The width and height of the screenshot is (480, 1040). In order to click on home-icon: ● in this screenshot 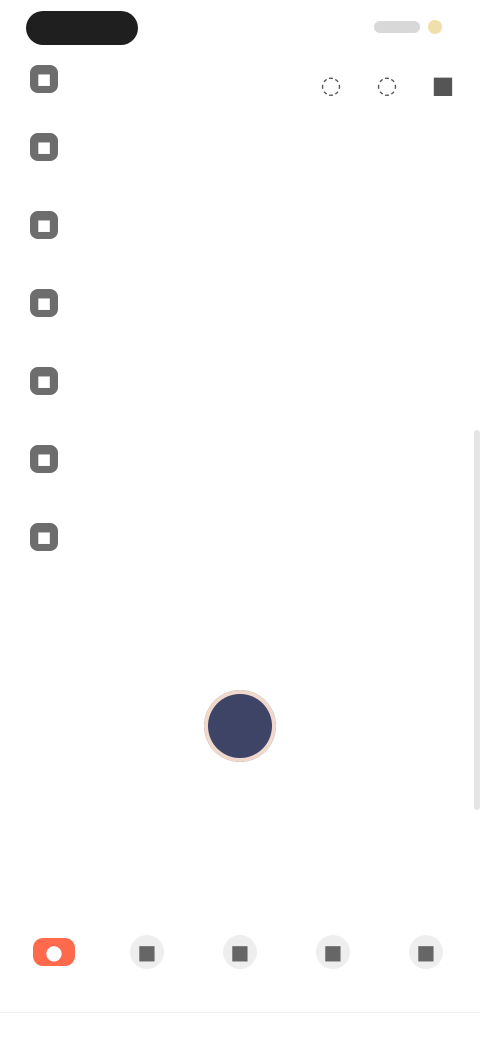, I will do `click(54, 952)`.